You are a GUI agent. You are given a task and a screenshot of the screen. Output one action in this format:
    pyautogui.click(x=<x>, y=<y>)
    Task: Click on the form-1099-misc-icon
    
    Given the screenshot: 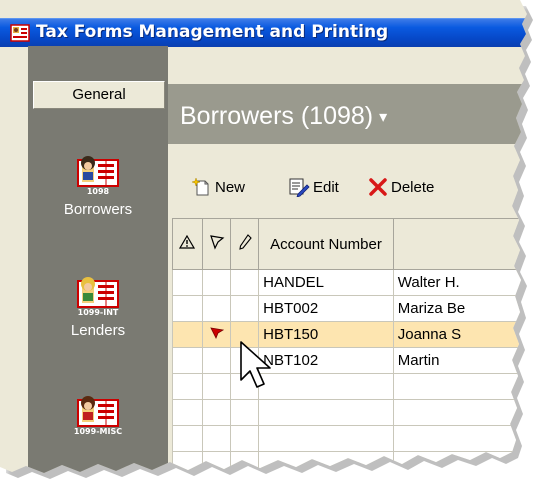 What is the action you would take?
    pyautogui.click(x=98, y=411)
    